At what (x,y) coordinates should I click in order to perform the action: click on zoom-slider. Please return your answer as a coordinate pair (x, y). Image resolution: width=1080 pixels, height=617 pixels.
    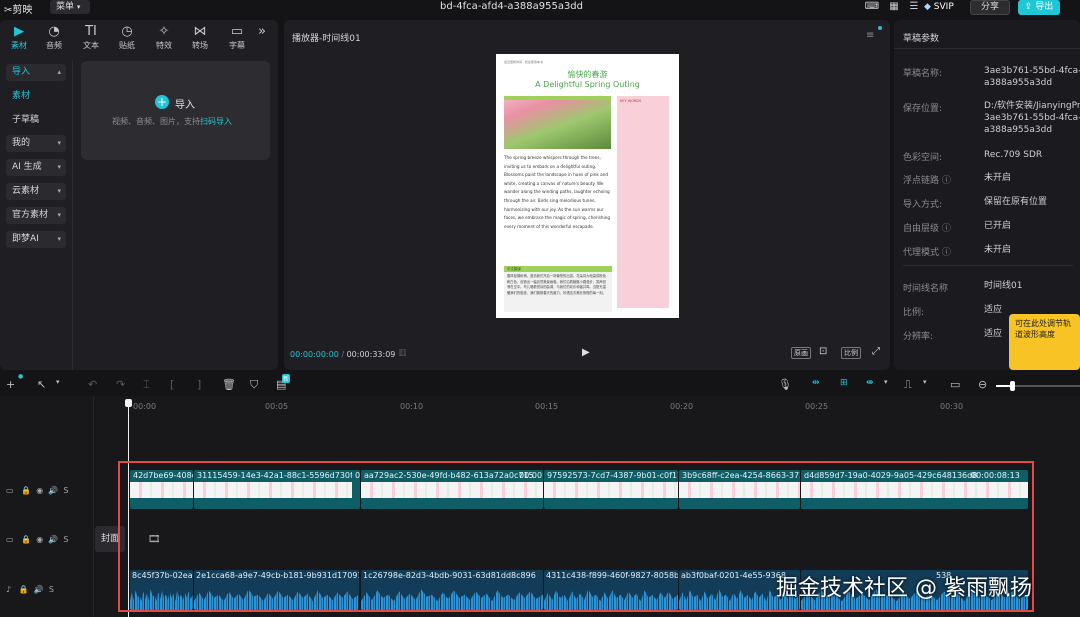
    Looking at the image, I should click on (1038, 386).